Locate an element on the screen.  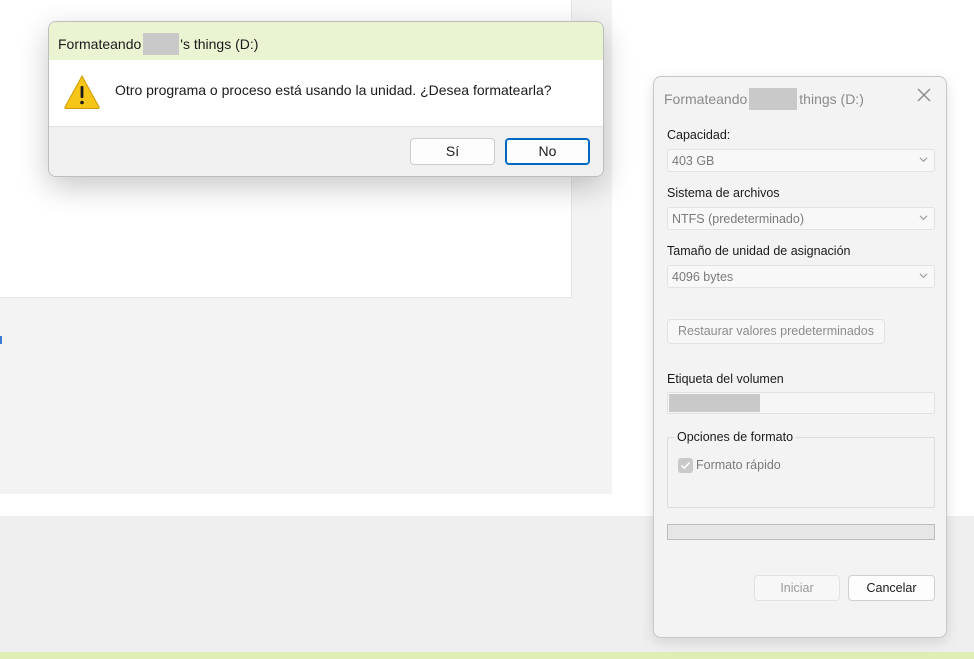
format-dialog-title: Formateando things (D:) is located at coordinates (764, 99).